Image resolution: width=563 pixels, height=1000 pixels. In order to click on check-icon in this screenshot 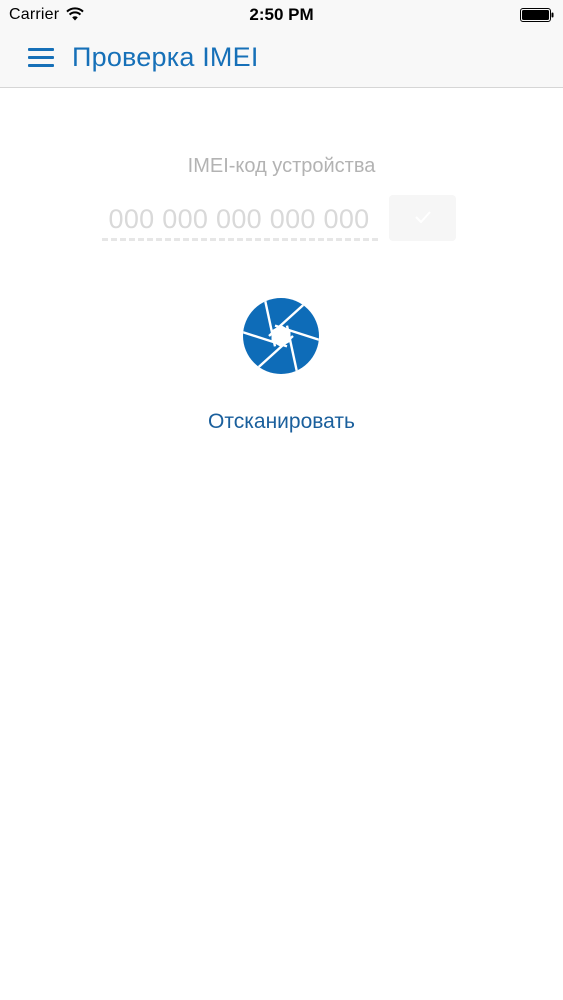, I will do `click(422, 217)`.